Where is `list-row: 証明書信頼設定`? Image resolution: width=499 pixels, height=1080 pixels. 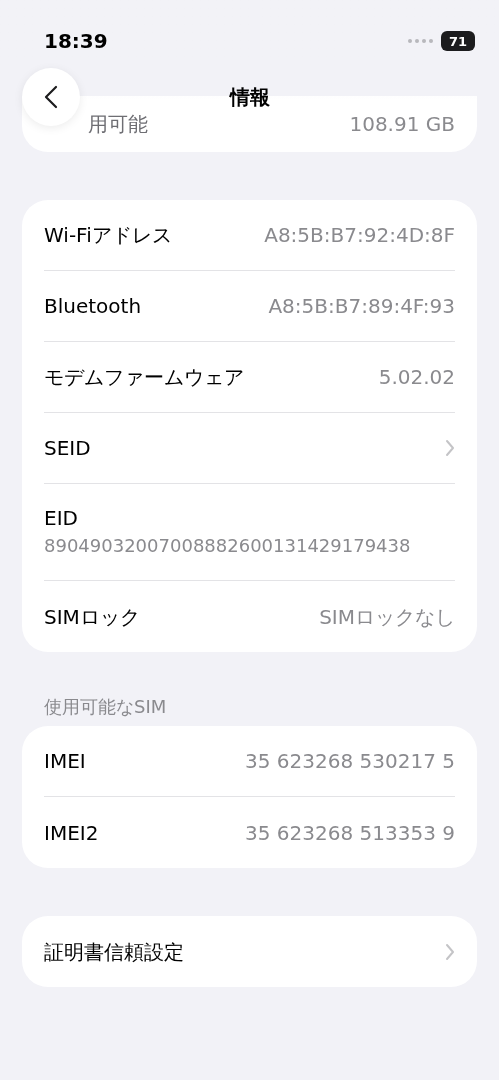
list-row: 証明書信頼設定 is located at coordinates (249, 951).